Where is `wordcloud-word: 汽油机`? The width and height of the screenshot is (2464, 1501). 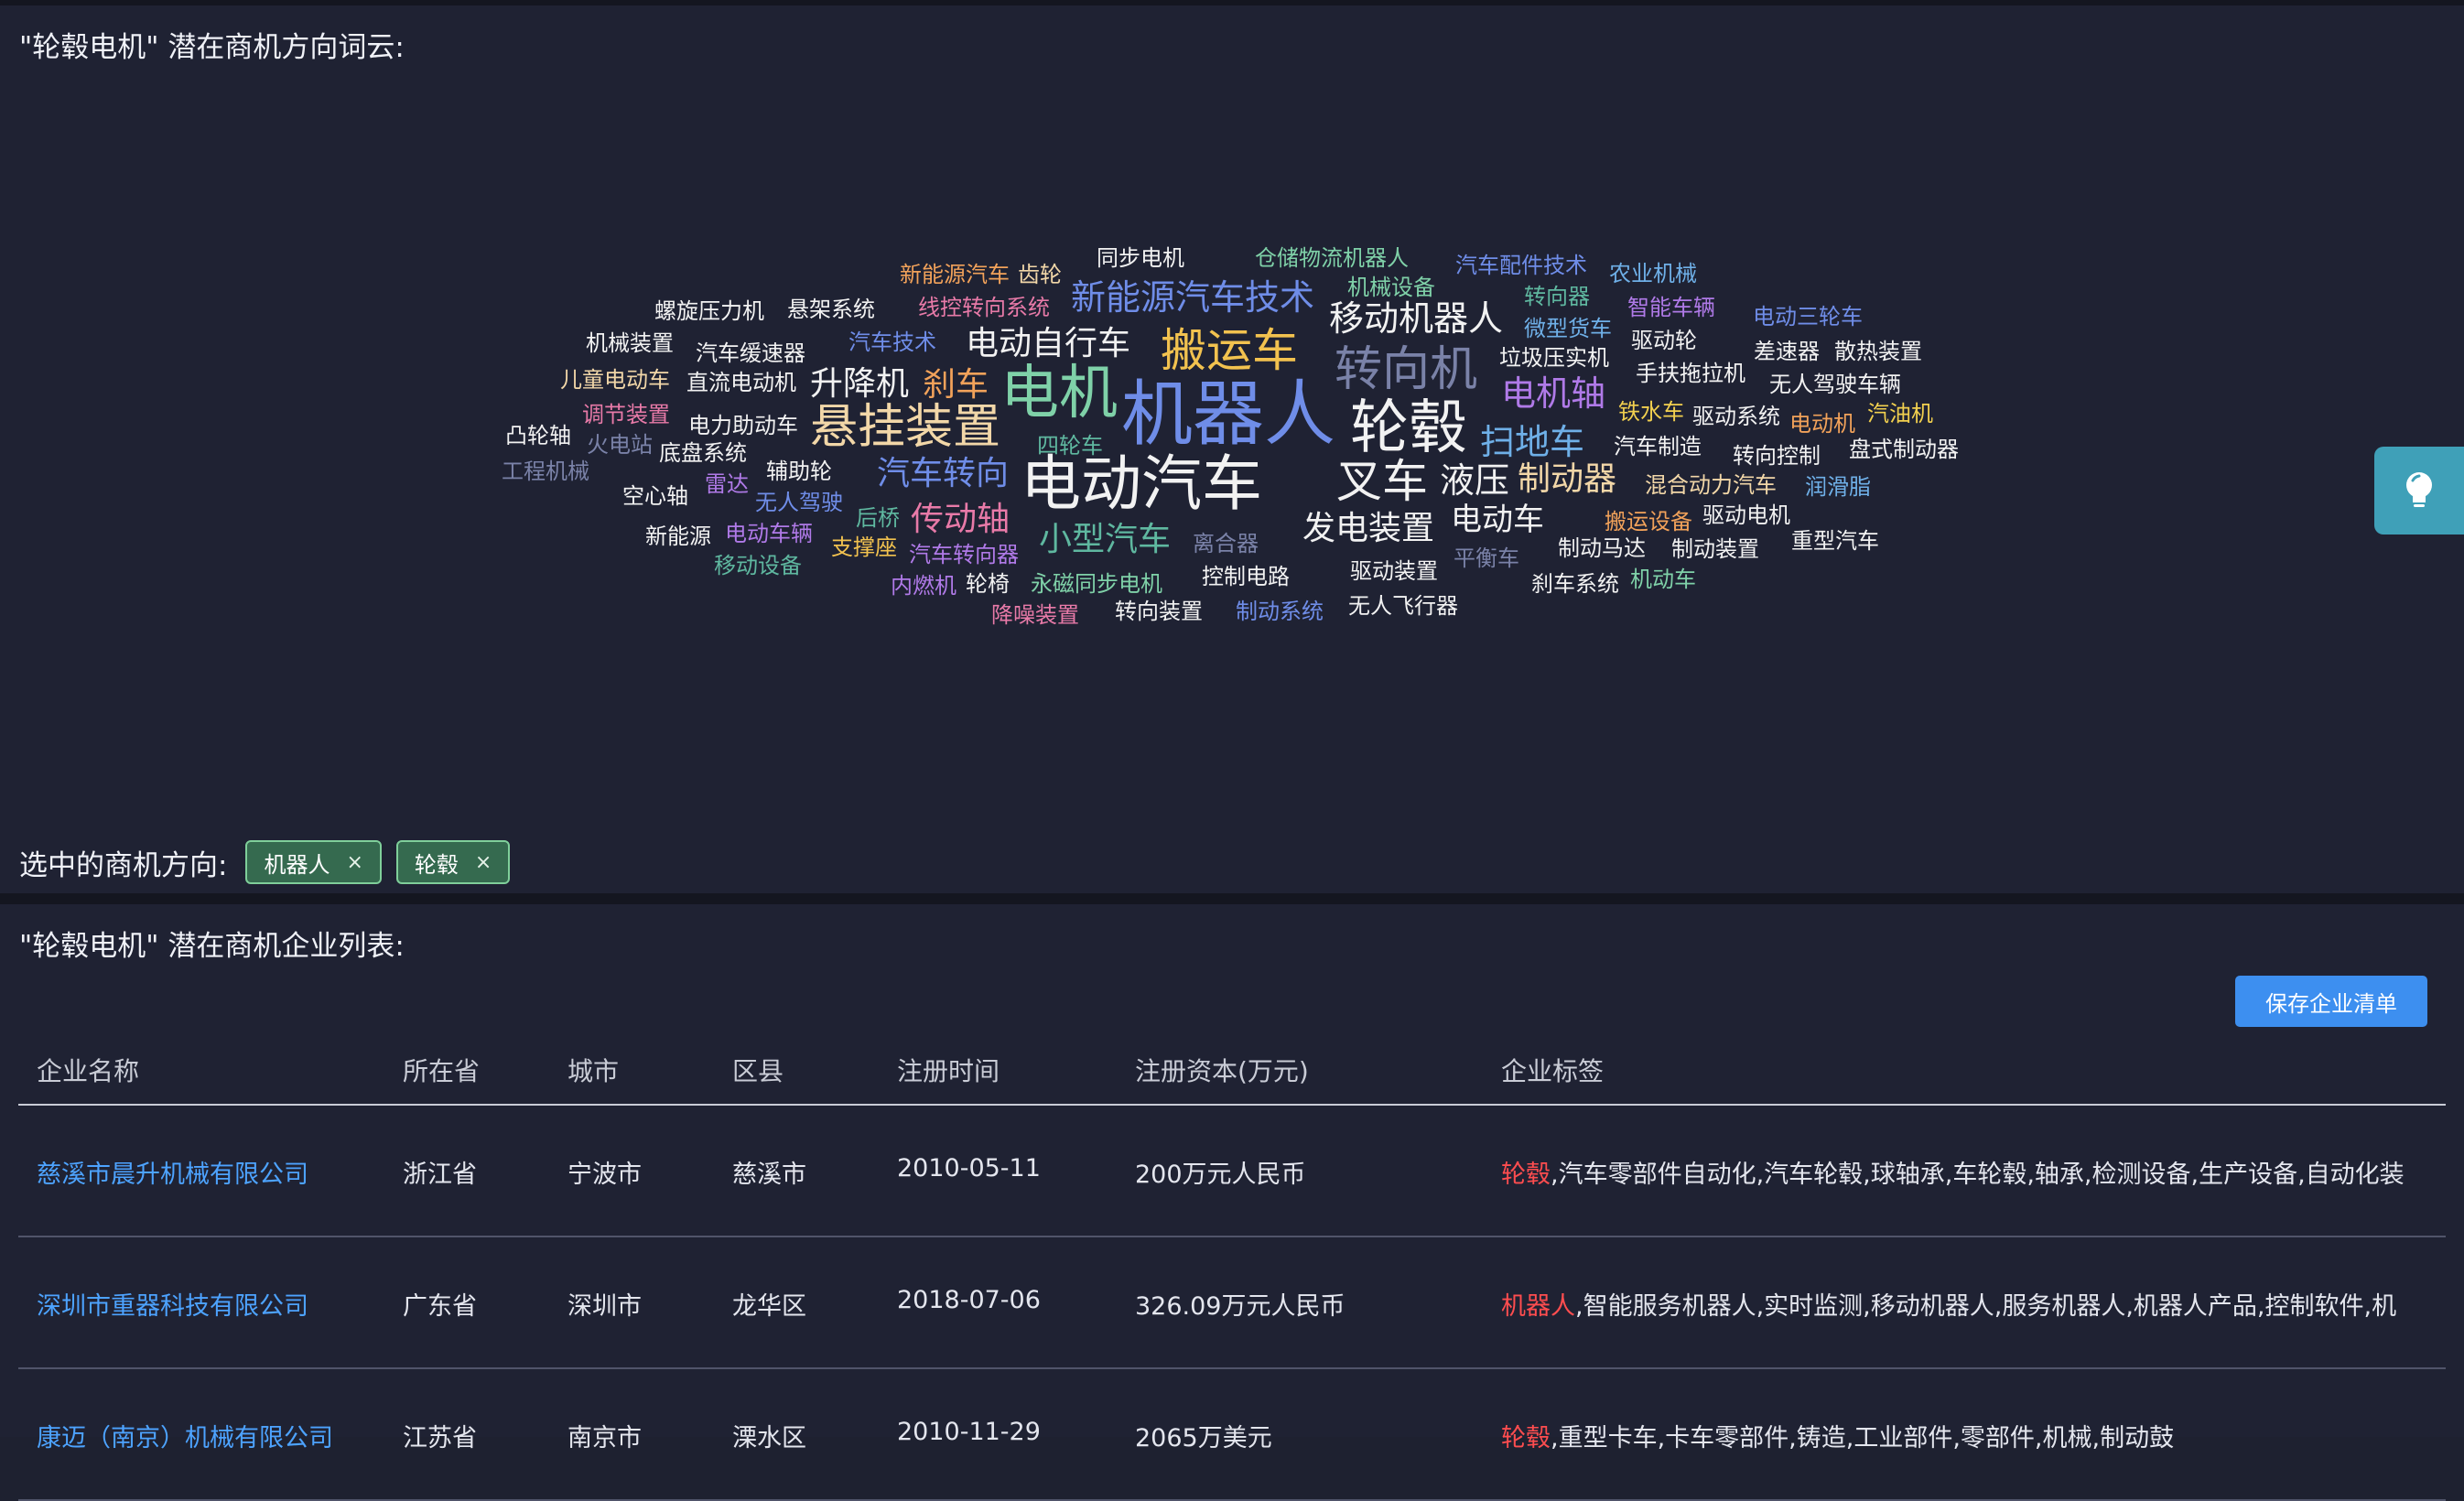
wordcloud-word: 汽油机 is located at coordinates (1900, 414).